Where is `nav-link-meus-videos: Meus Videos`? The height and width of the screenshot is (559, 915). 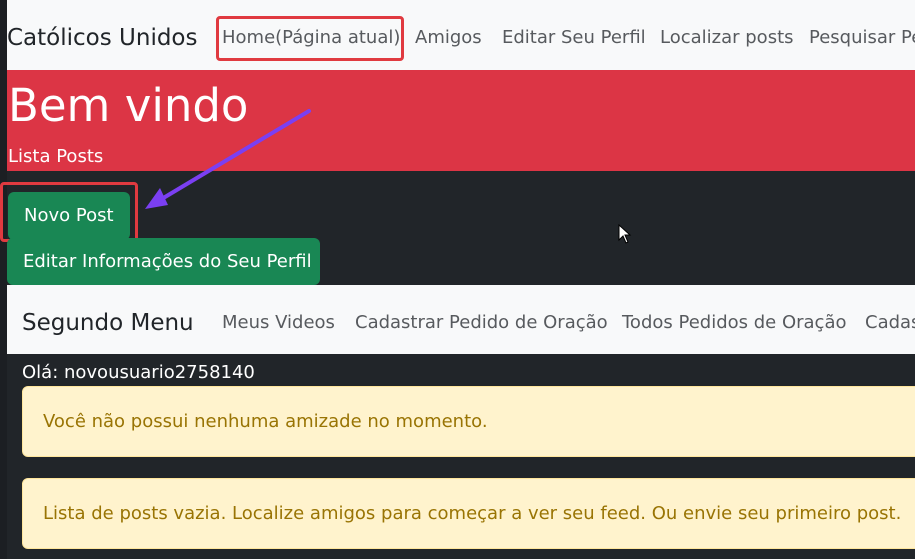 nav-link-meus-videos: Meus Videos is located at coordinates (278, 323).